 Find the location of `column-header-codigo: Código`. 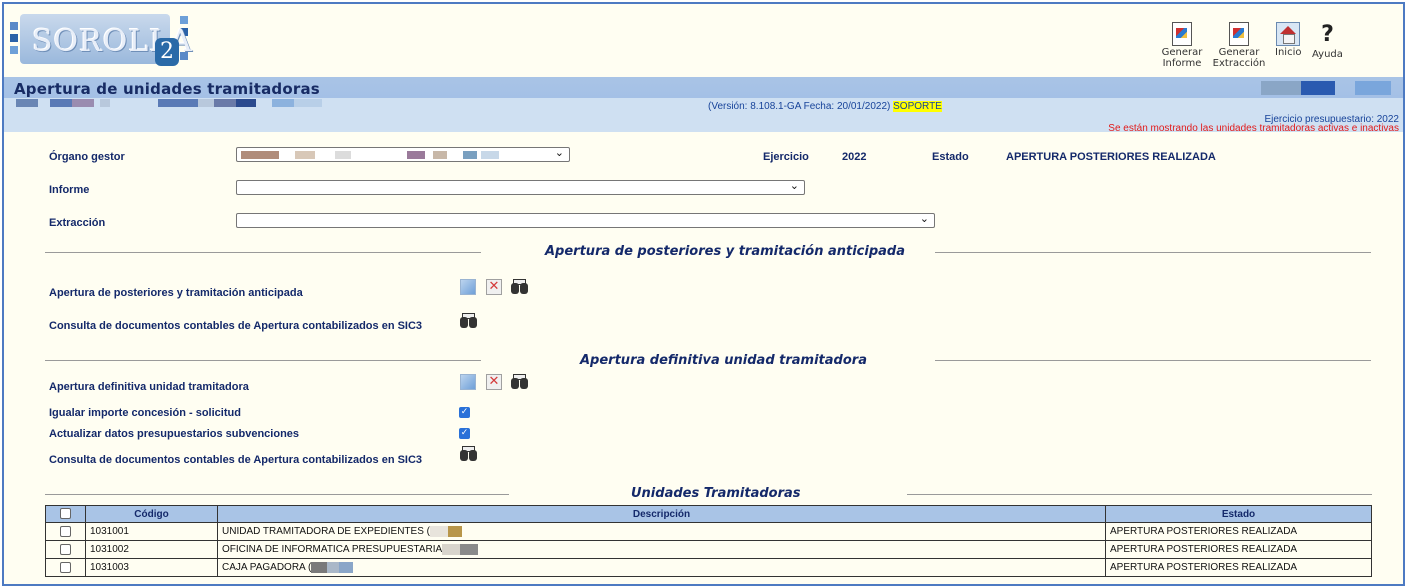

column-header-codigo: Código is located at coordinates (151, 514).